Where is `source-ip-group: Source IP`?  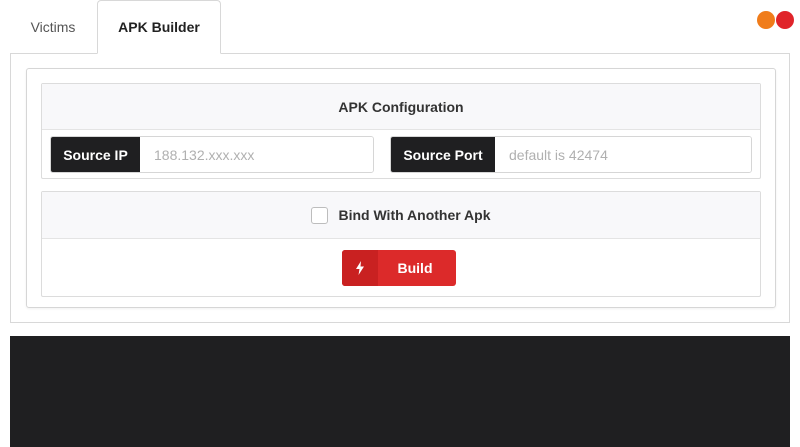 source-ip-group: Source IP is located at coordinates (212, 154).